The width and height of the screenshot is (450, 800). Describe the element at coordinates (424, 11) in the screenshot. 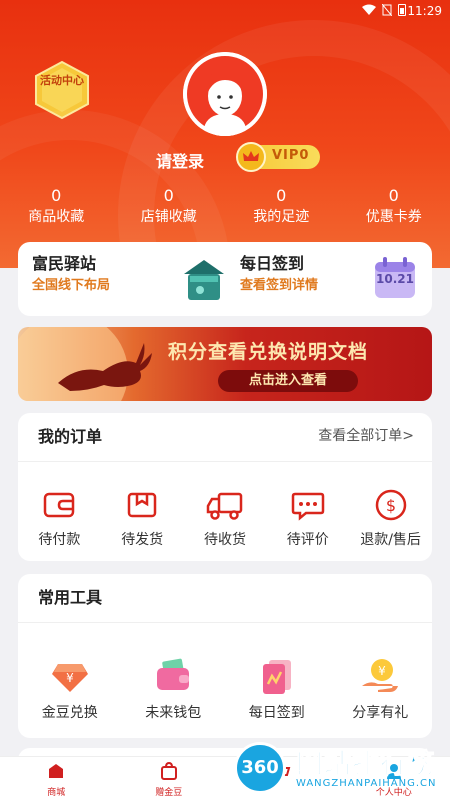

I see `status-time: 11:29` at that location.